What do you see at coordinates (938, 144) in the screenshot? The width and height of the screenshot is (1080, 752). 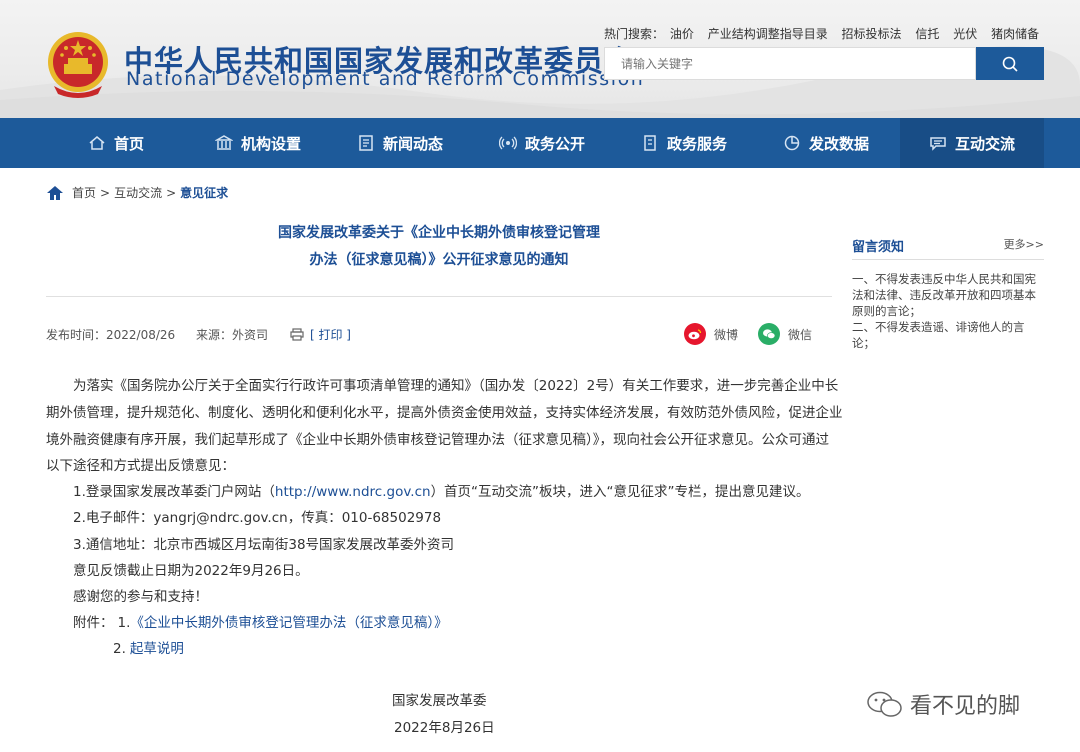 I see `chat-icon` at bounding box center [938, 144].